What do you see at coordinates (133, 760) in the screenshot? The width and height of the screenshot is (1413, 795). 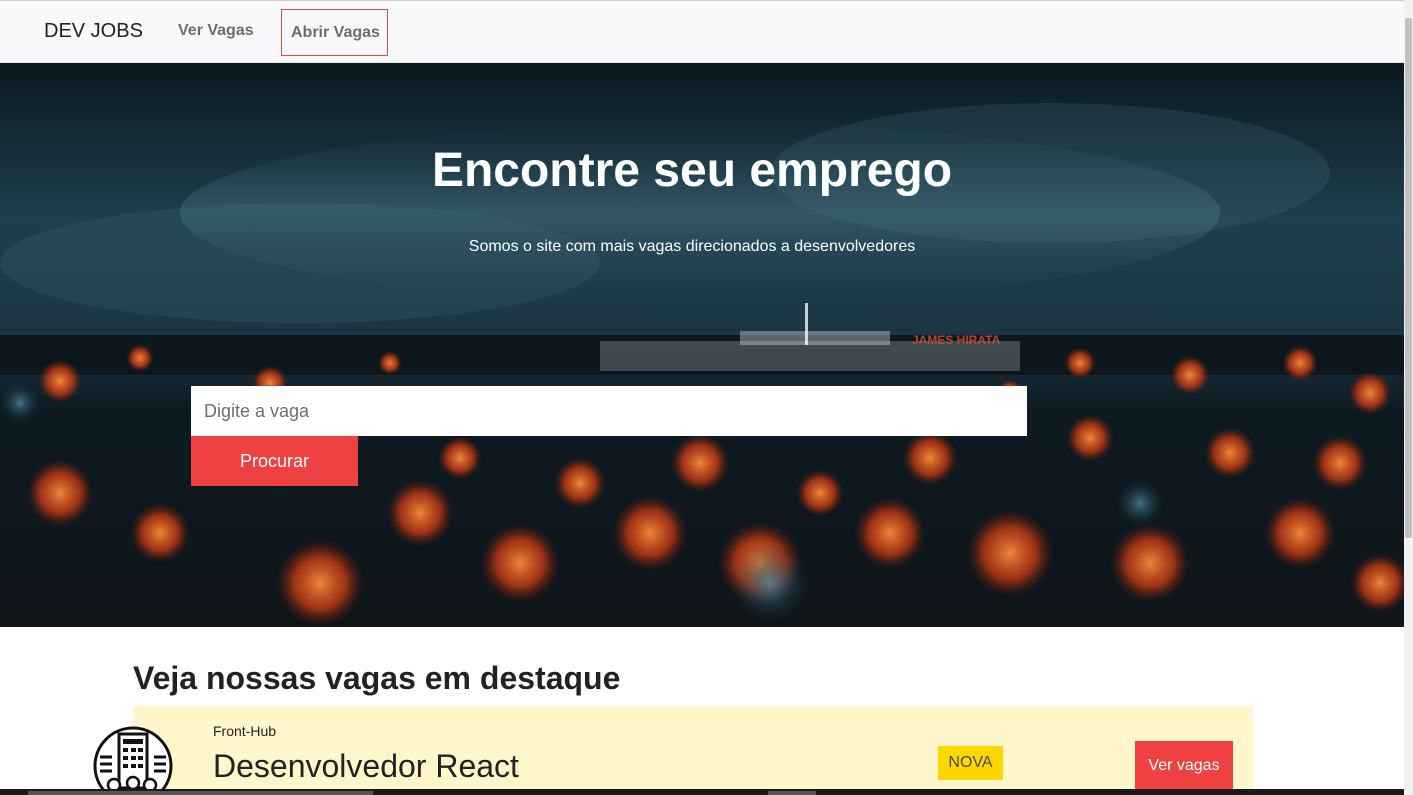 I see `building-people-icon` at bounding box center [133, 760].